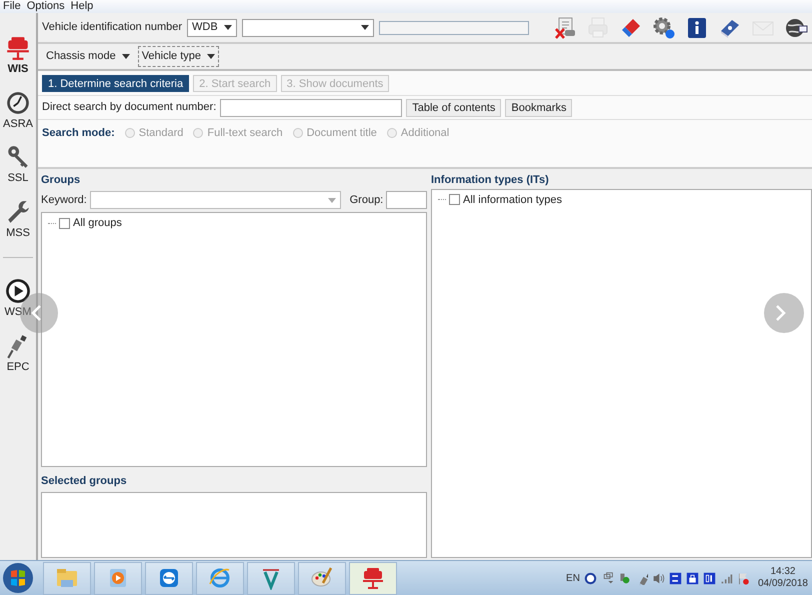 The image size is (812, 595). What do you see at coordinates (490, 180) in the screenshot?
I see `section-title: Information types (ITs)` at bounding box center [490, 180].